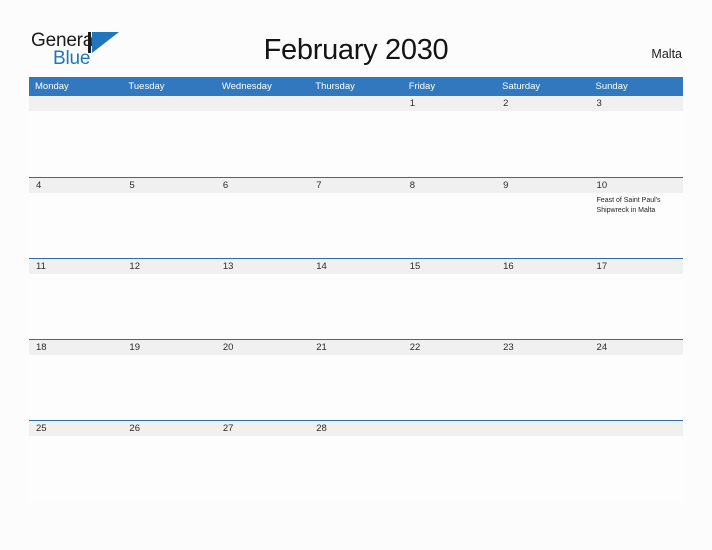  I want to click on weekday-wednesday: Wednesday, so click(246, 86).